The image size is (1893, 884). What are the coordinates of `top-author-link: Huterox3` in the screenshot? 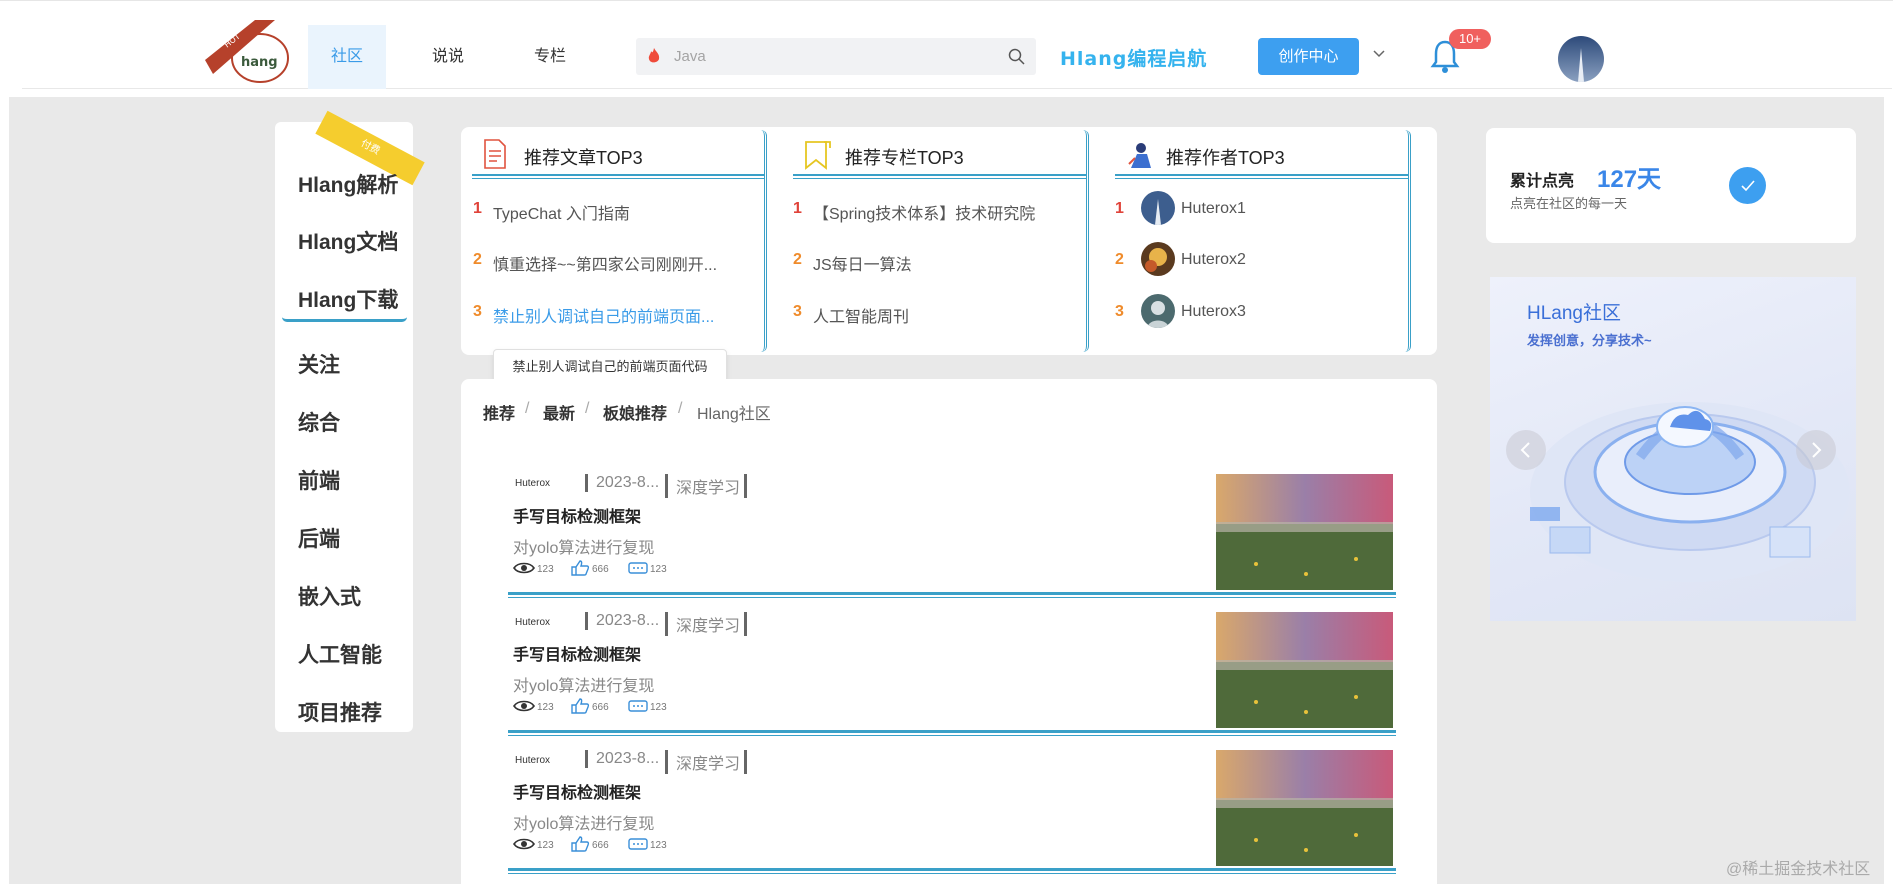 It's located at (1213, 312).